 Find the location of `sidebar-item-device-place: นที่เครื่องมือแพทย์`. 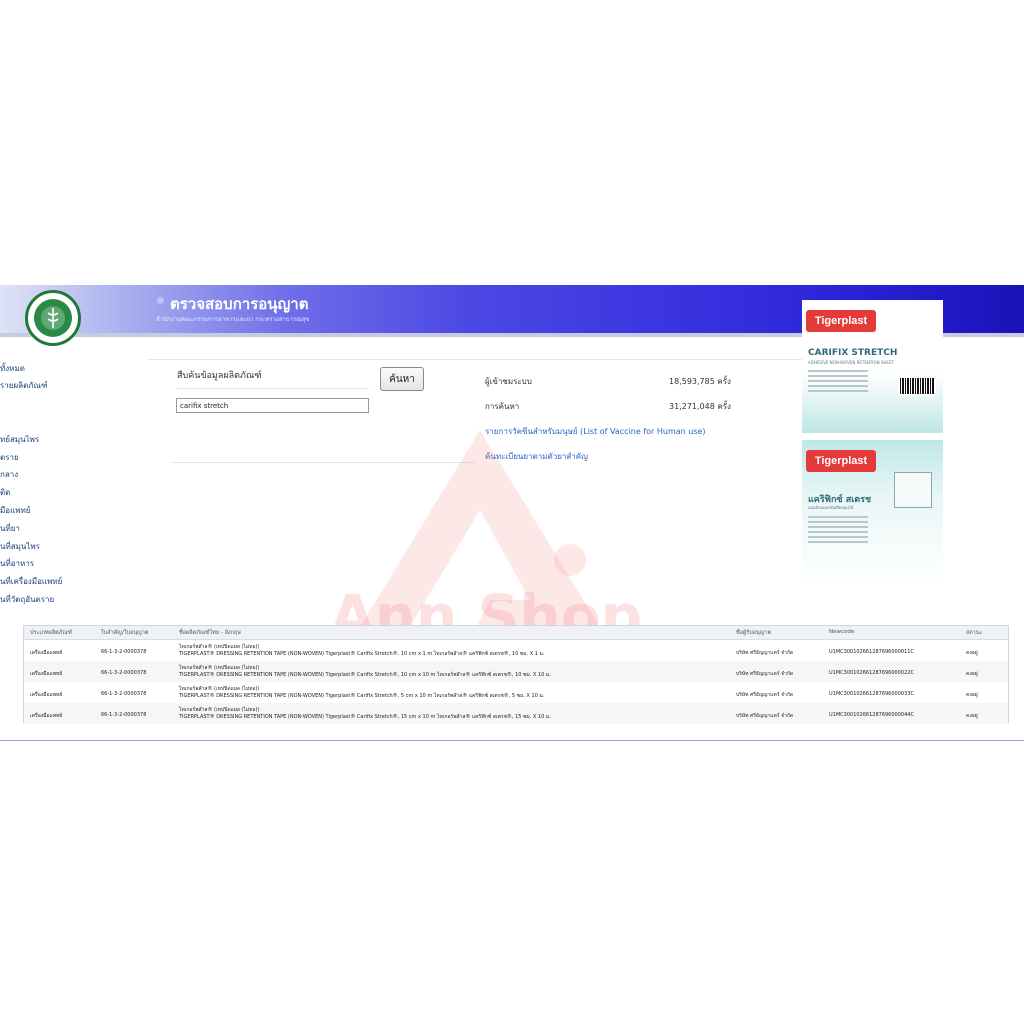

sidebar-item-device-place: นที่เครื่องมือแพทย์ is located at coordinates (31, 581).